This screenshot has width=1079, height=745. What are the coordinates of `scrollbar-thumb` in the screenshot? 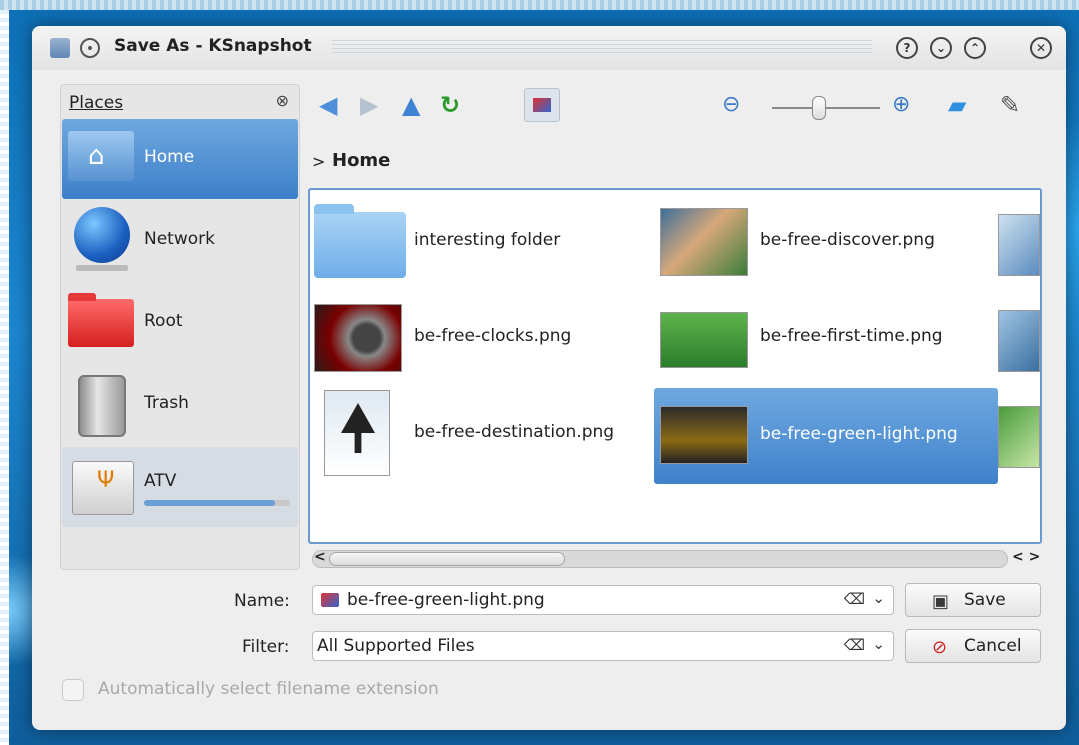 It's located at (447, 559).